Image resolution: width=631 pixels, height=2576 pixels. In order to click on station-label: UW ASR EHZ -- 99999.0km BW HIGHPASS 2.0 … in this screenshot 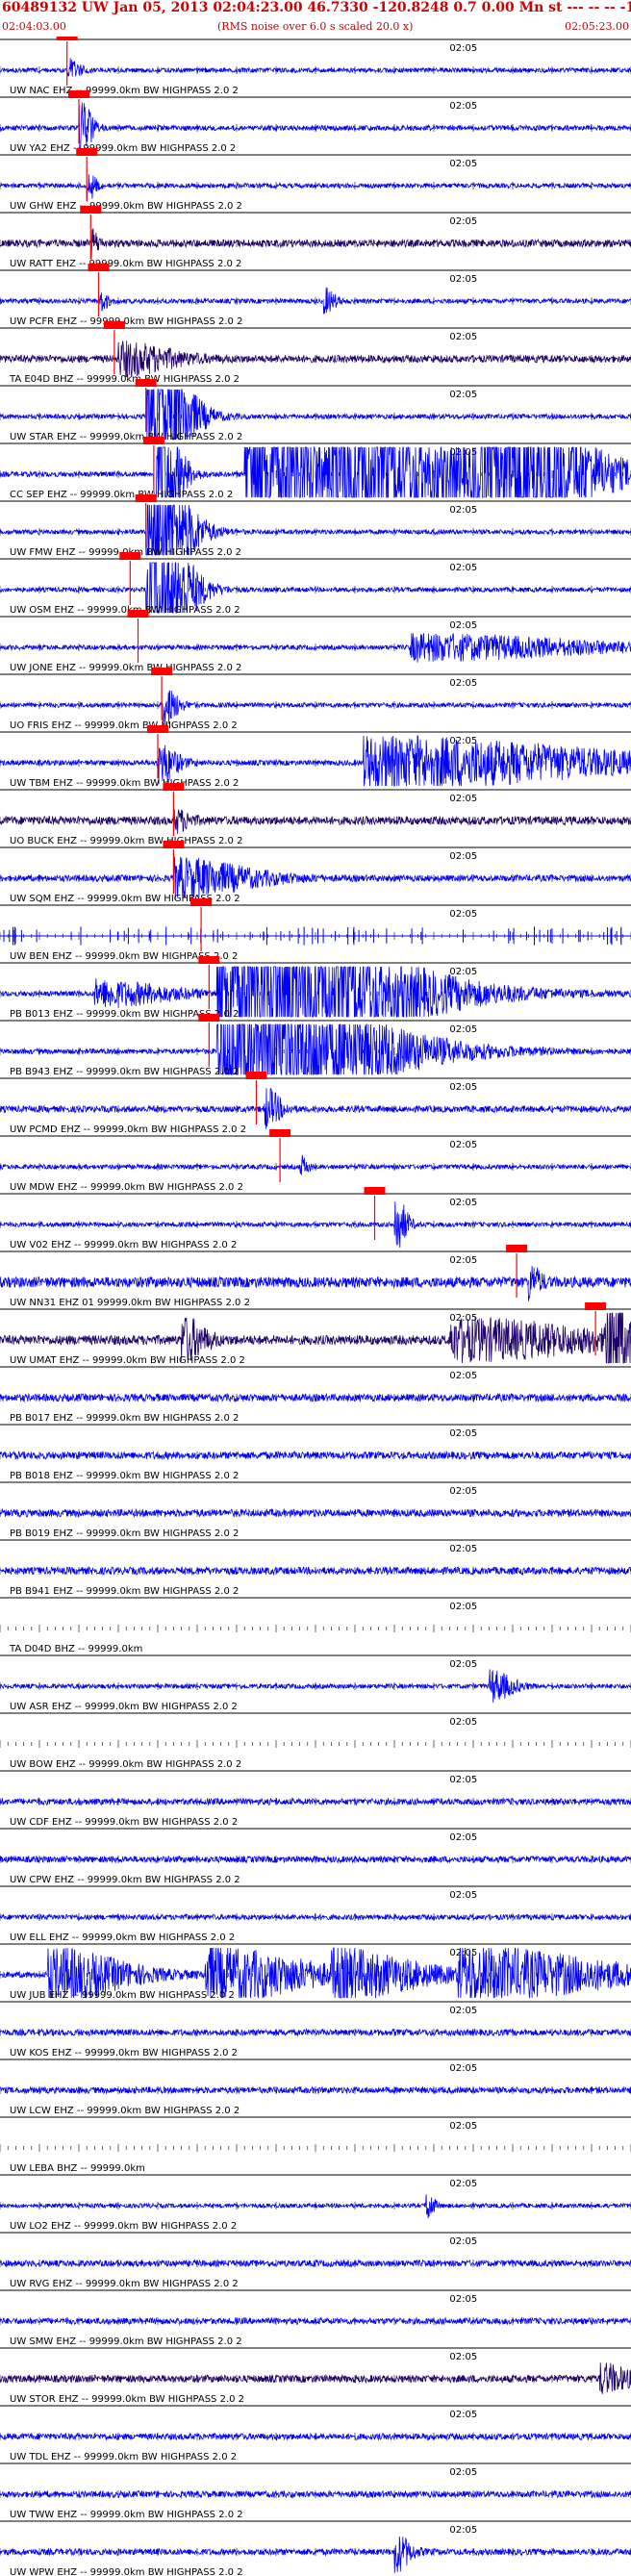, I will do `click(124, 1707)`.